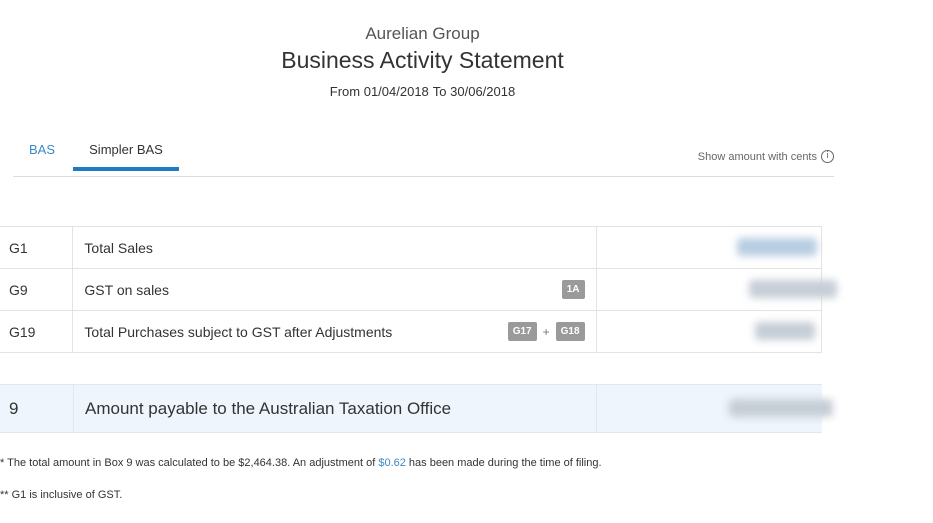  I want to click on row-label: GST on sales 1A, so click(334, 289).